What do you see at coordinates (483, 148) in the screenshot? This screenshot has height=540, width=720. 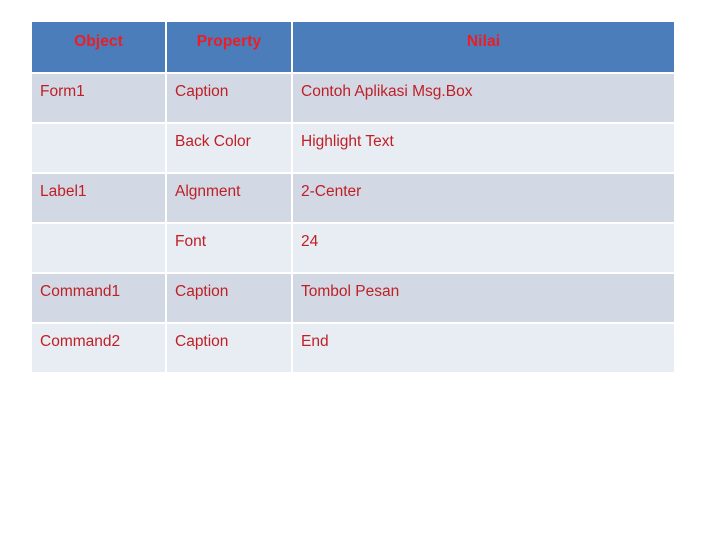 I see `cell-nilai: Highlight Text` at bounding box center [483, 148].